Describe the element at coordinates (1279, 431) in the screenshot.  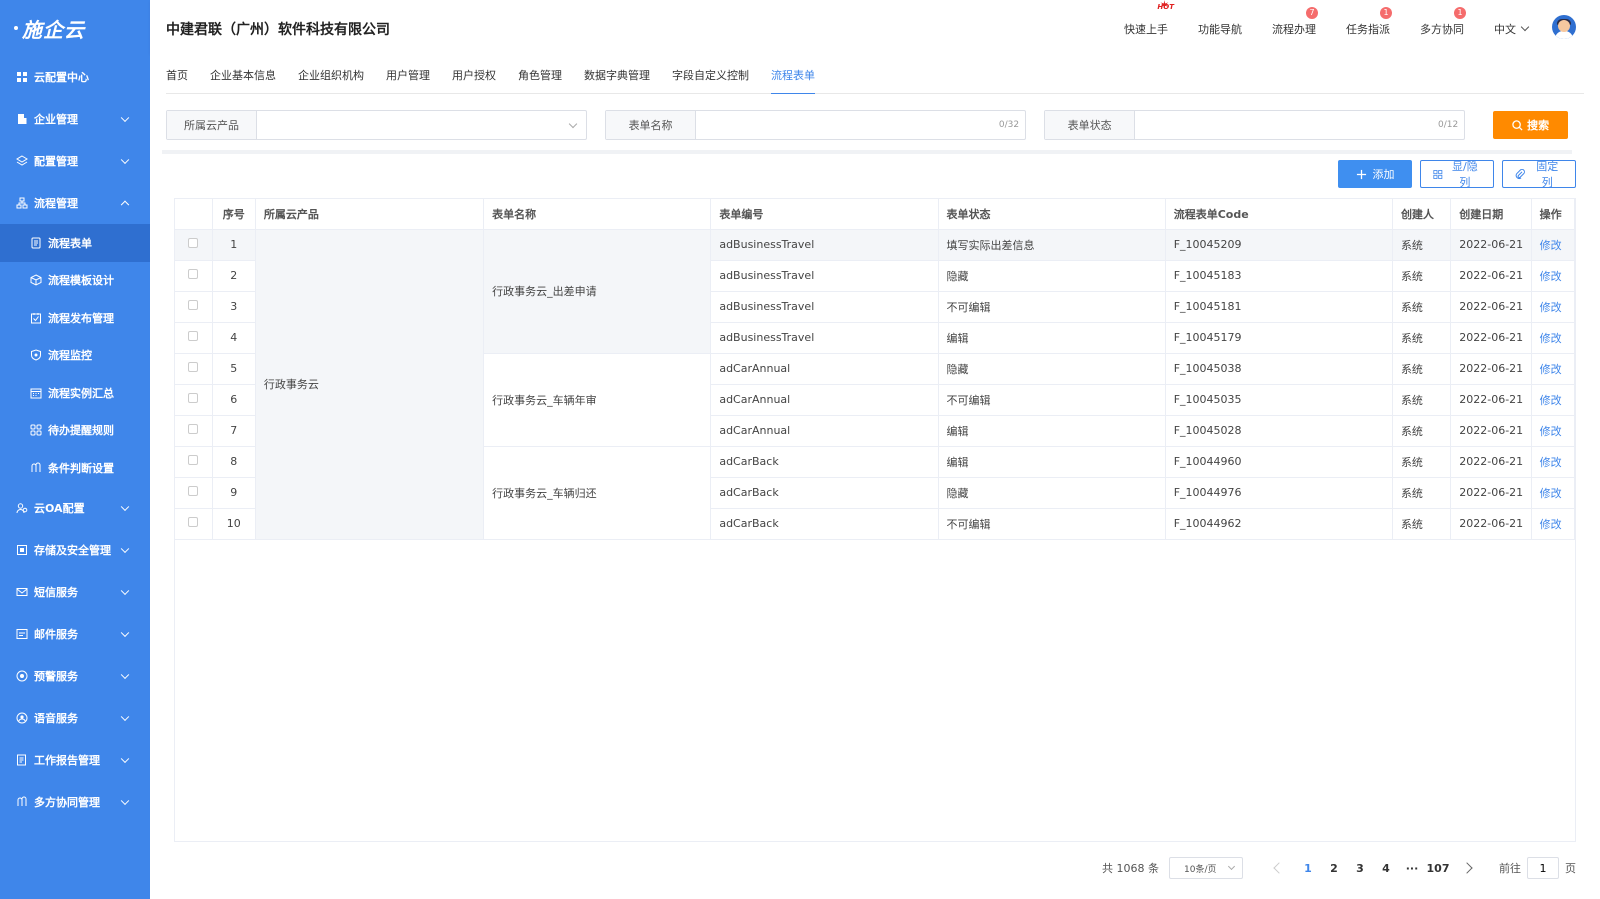
I see `flow-code-cell: F_10045028` at that location.